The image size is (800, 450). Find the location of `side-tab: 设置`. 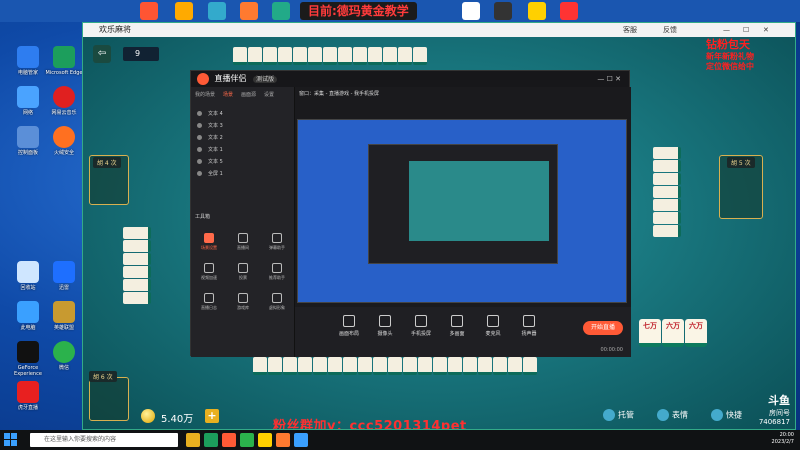

side-tab: 设置 is located at coordinates (269, 94).